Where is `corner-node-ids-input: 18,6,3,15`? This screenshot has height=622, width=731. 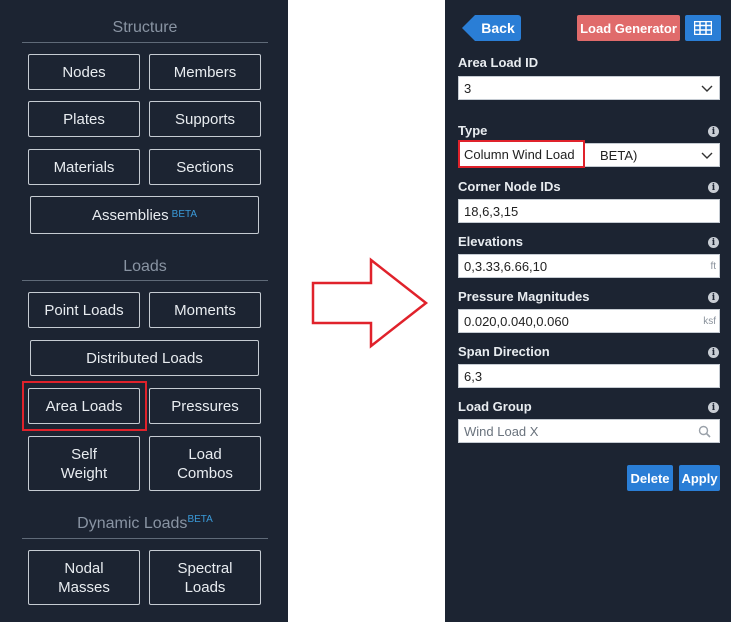
corner-node-ids-input: 18,6,3,15 is located at coordinates (589, 211).